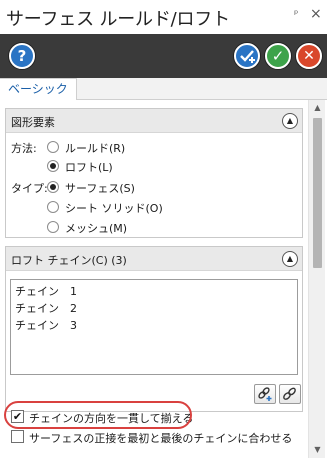 The image size is (327, 458). What do you see at coordinates (163, 56) in the screenshot?
I see `toolbar: ? ✓ ✕` at bounding box center [163, 56].